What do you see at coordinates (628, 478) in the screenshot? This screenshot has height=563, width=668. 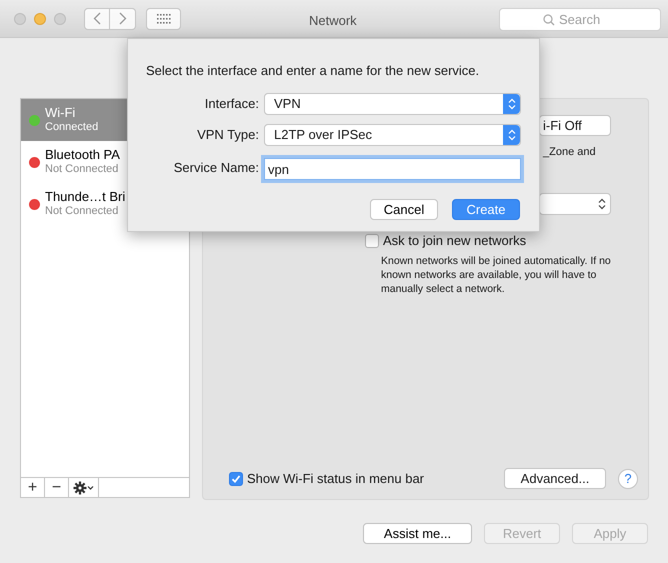 I see `help-button: ?` at bounding box center [628, 478].